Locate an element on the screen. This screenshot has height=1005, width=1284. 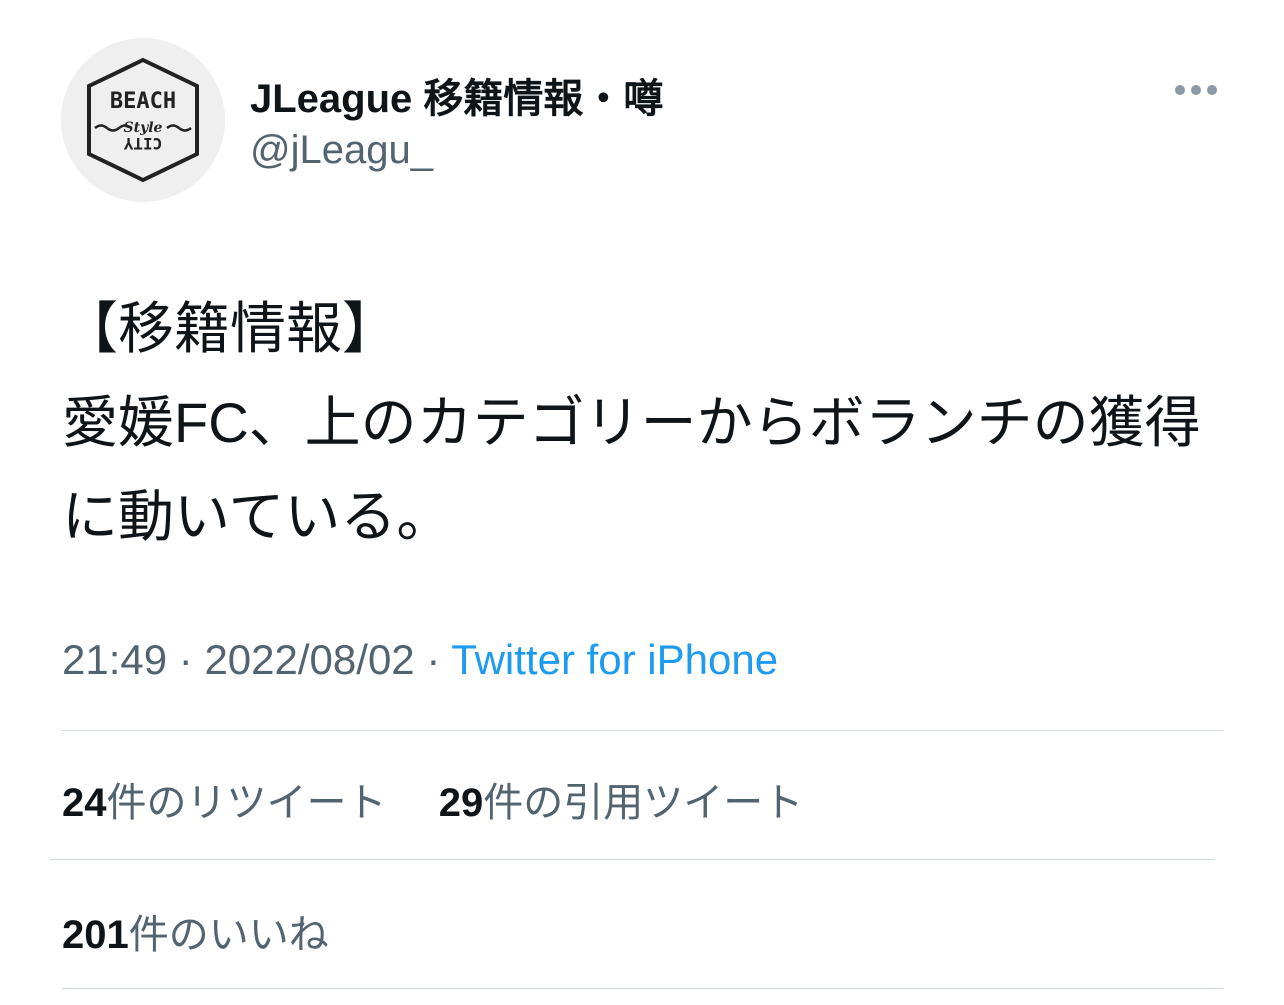
quotes-count: 29 is located at coordinates (461, 803).